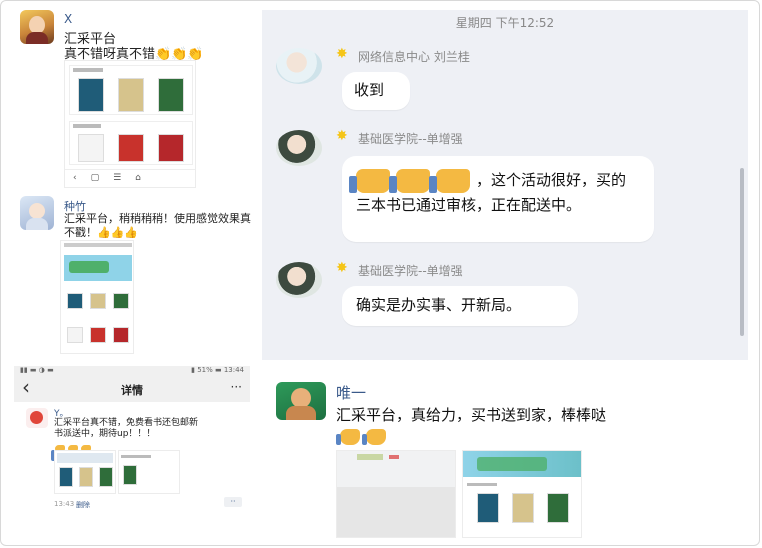  I want to click on page-title: 详情, so click(132, 390).